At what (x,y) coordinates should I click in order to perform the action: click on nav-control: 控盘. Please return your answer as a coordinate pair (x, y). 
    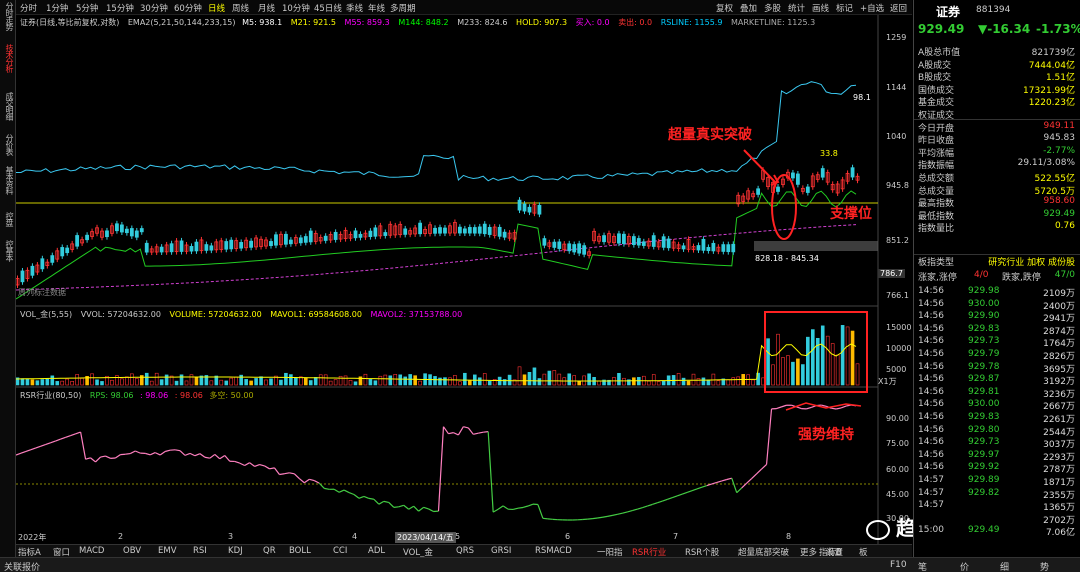
    Looking at the image, I should click on (8, 219).